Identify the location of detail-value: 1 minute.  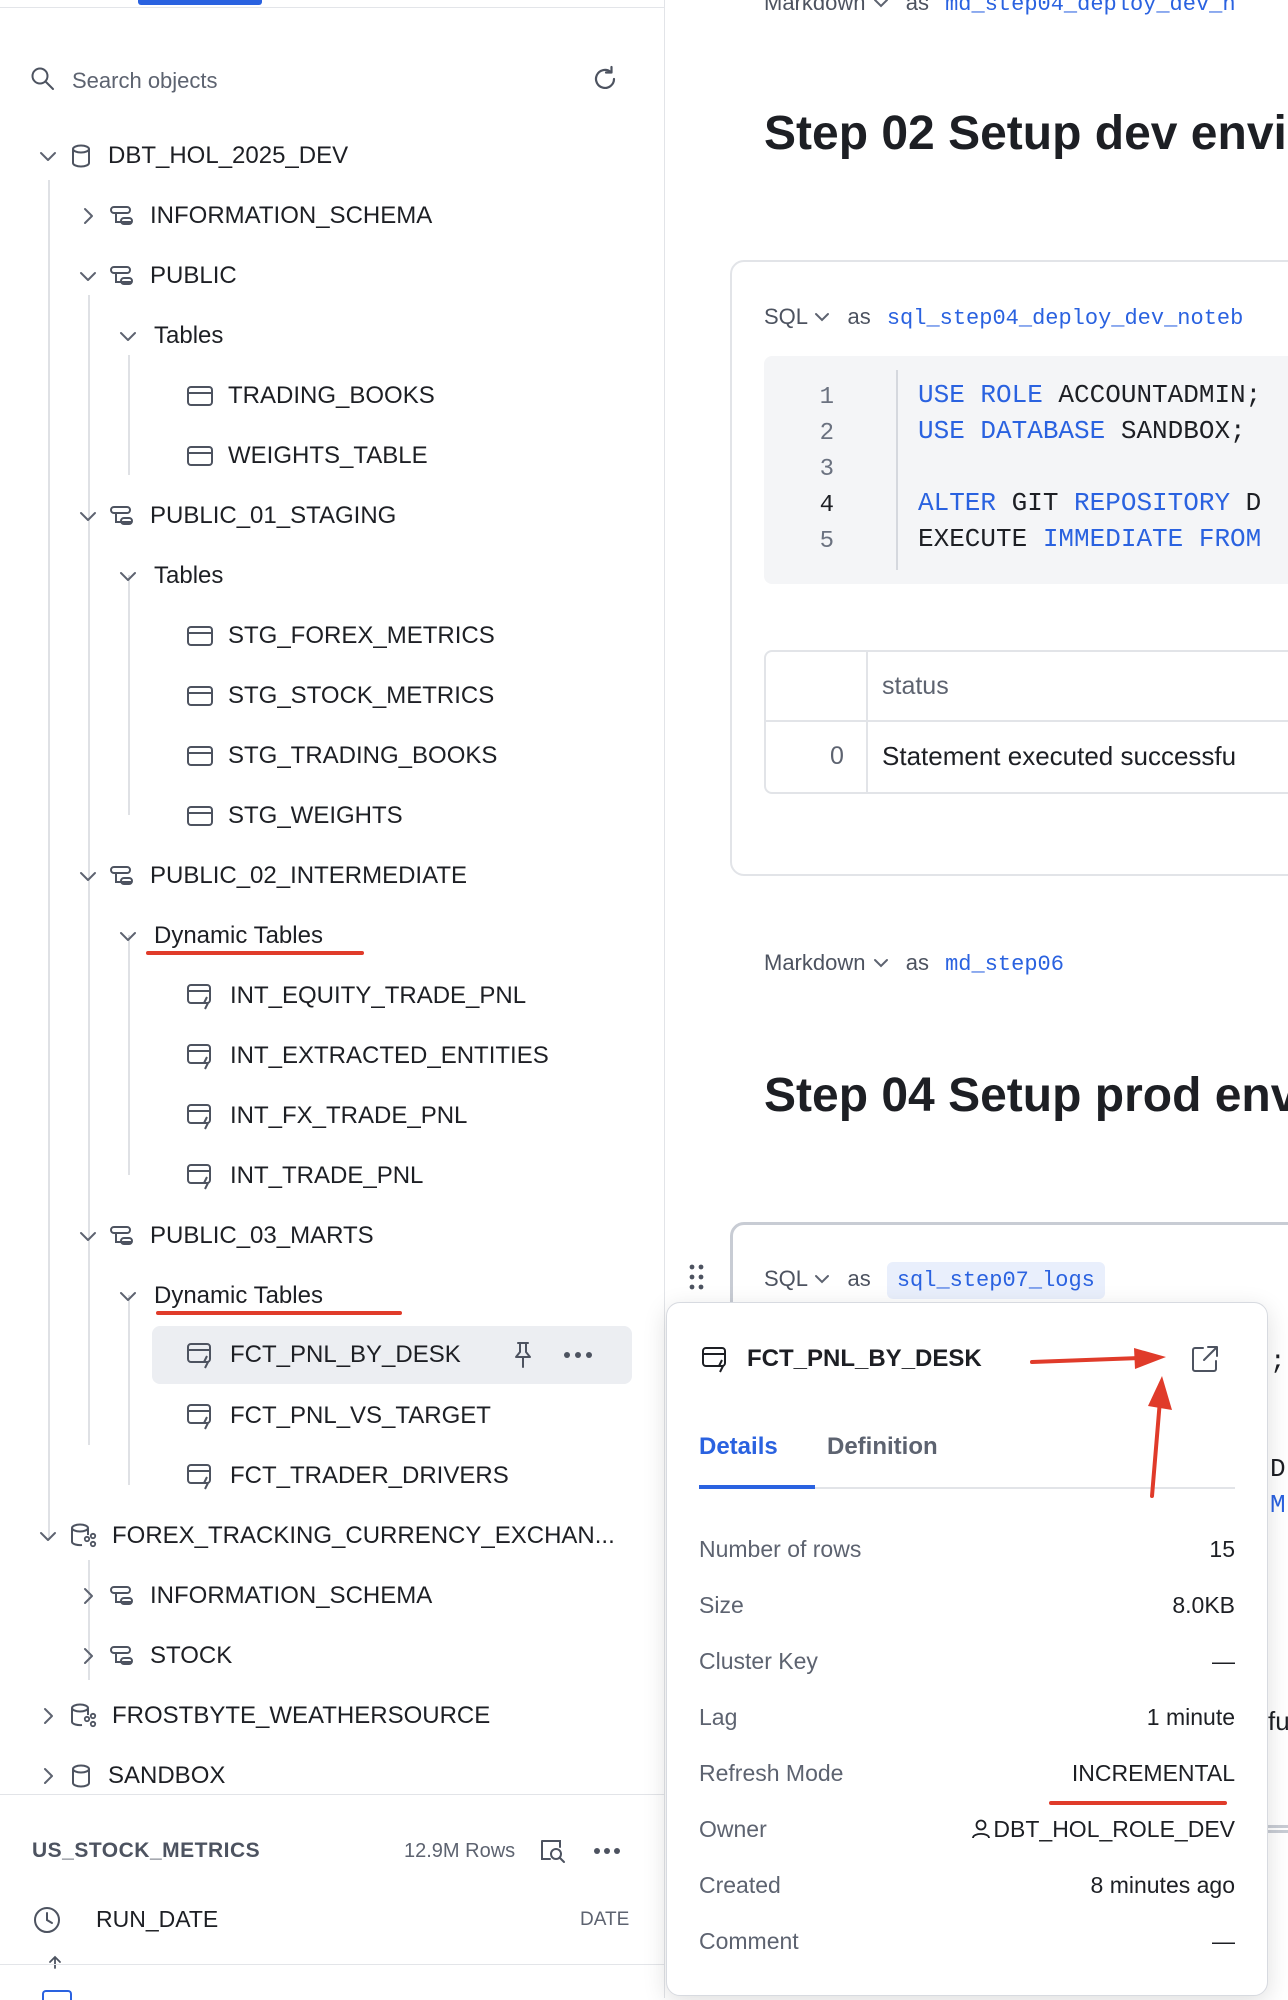
(1190, 1716).